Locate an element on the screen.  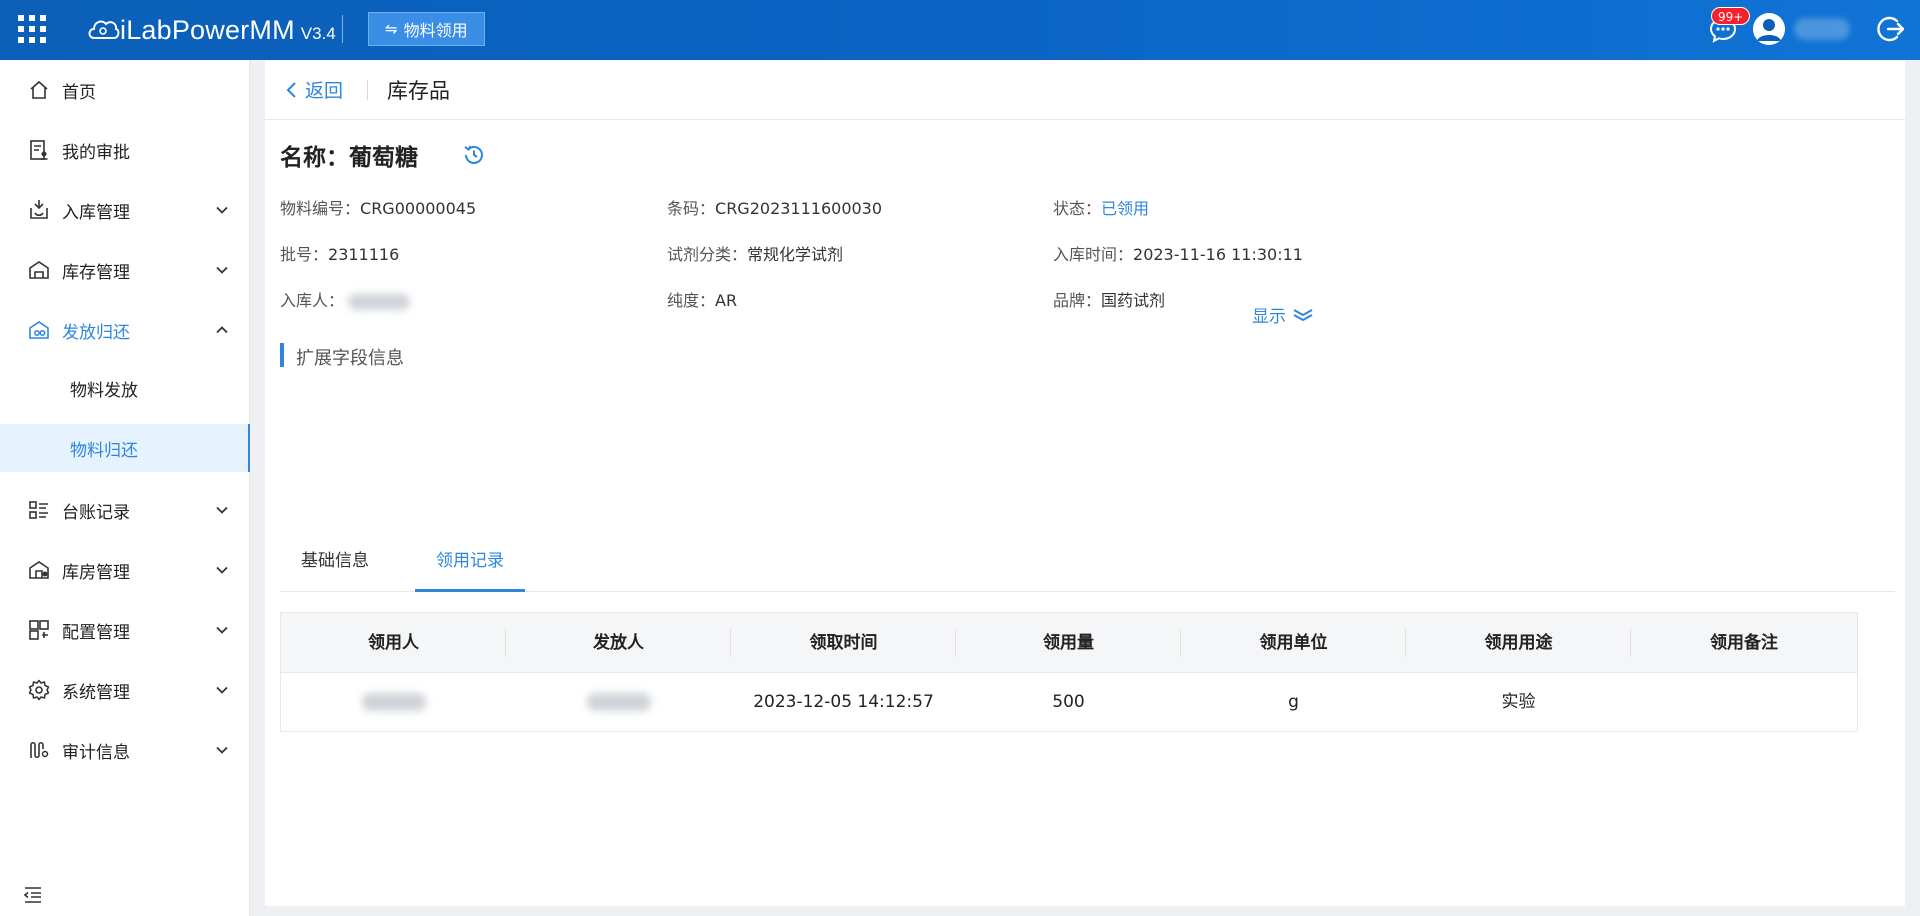
page-title: 库存品 is located at coordinates (418, 91).